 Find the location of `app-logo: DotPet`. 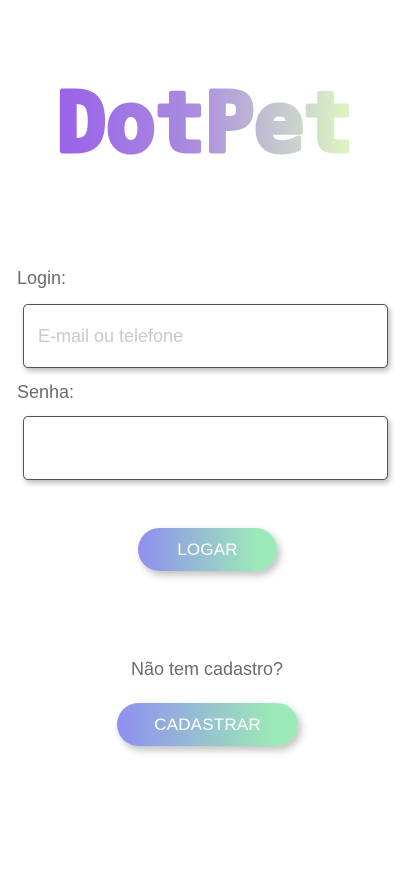

app-logo: DotPet is located at coordinates (207, 123).